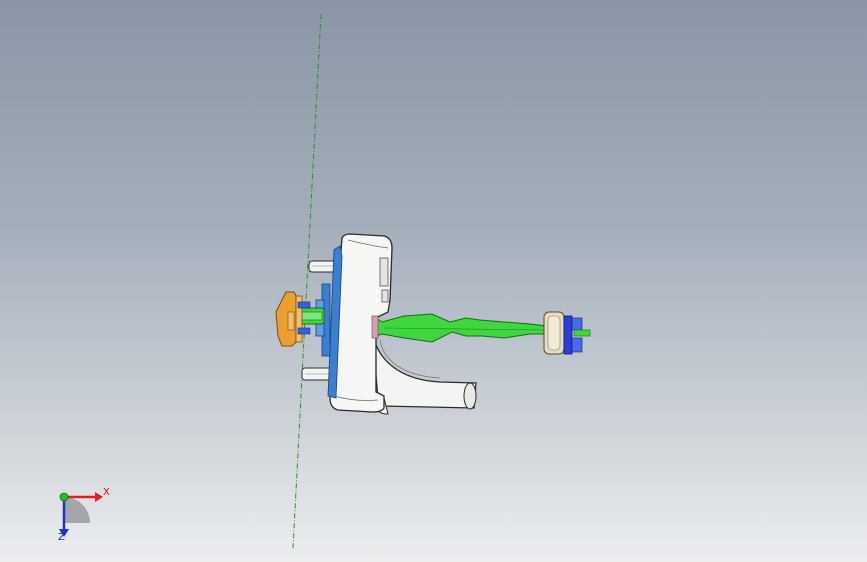  I want to click on right-knob, so click(567, 333).